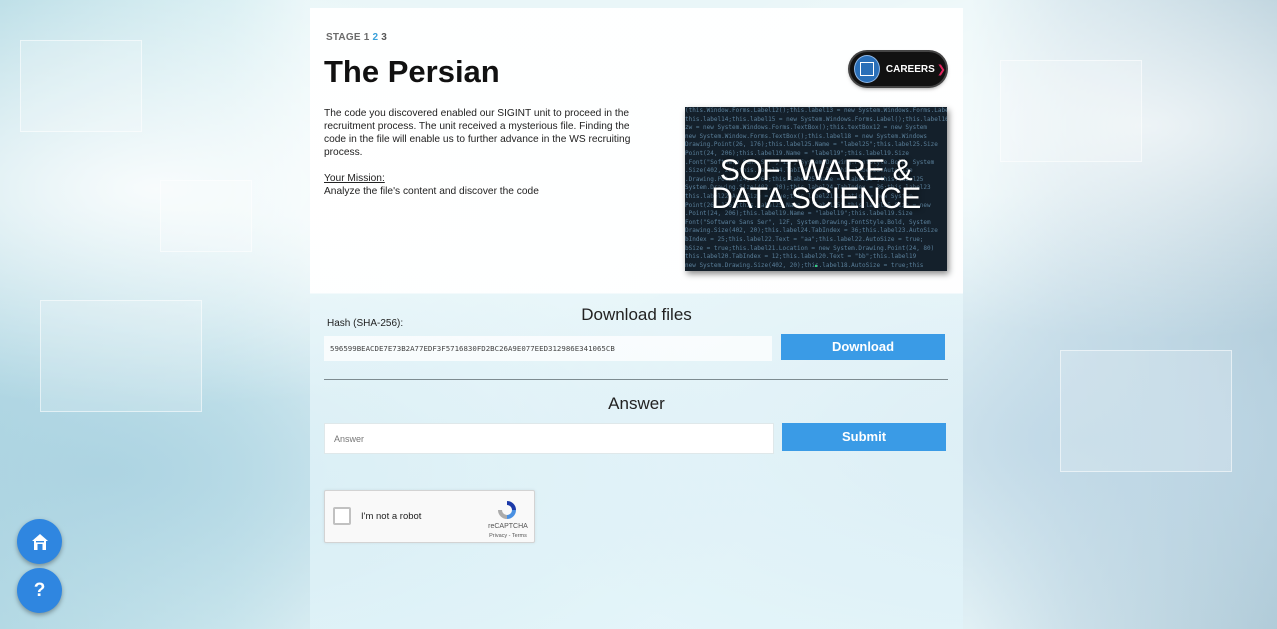 Image resolution: width=1277 pixels, height=629 pixels. I want to click on recaptcha-checkbox, so click(342, 516).